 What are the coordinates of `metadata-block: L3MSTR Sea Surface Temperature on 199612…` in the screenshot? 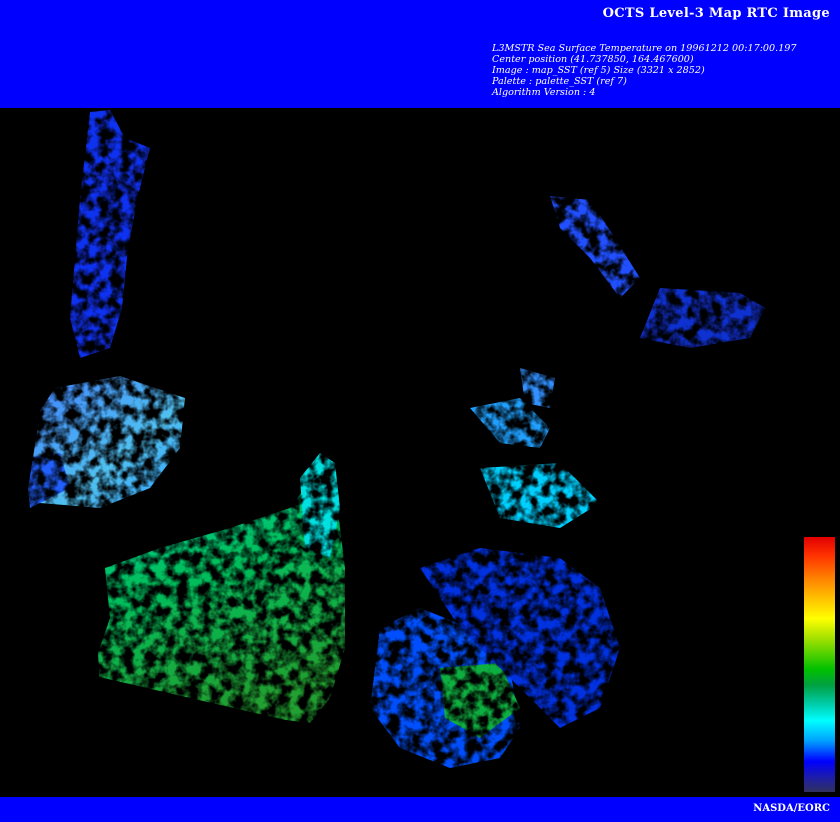 It's located at (644, 70).